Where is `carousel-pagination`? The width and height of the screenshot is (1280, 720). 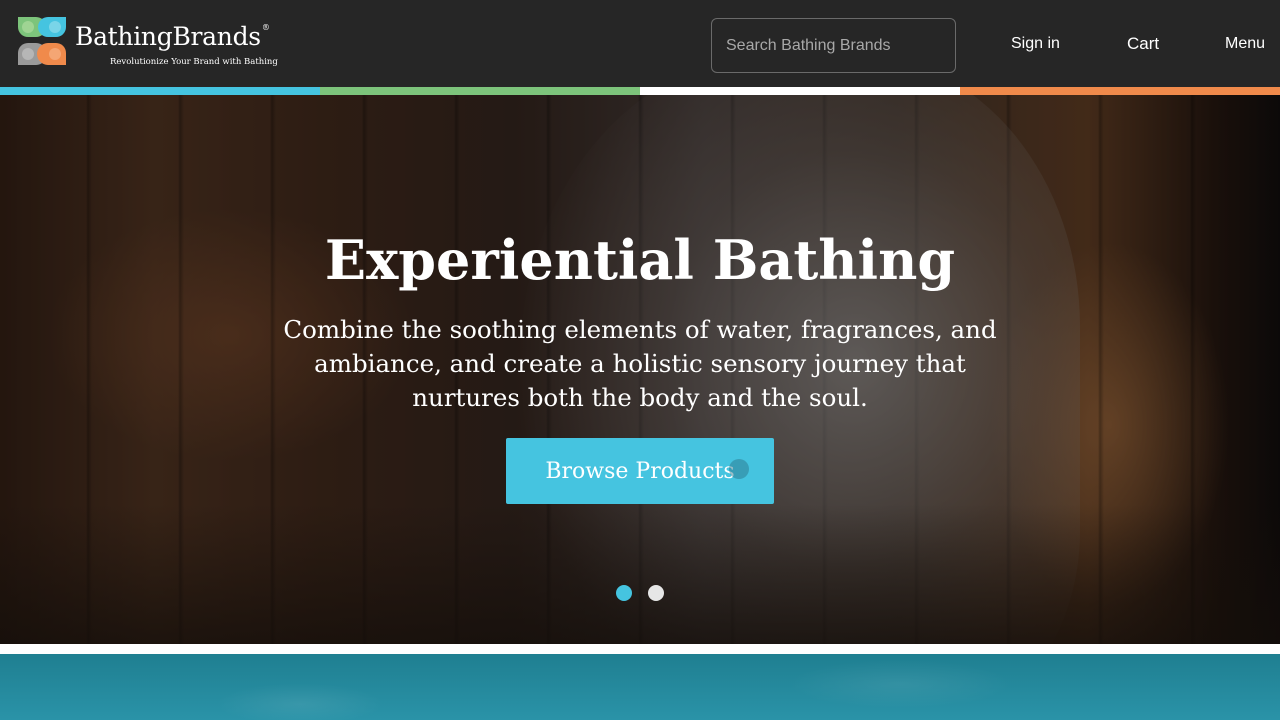
carousel-pagination is located at coordinates (641, 594).